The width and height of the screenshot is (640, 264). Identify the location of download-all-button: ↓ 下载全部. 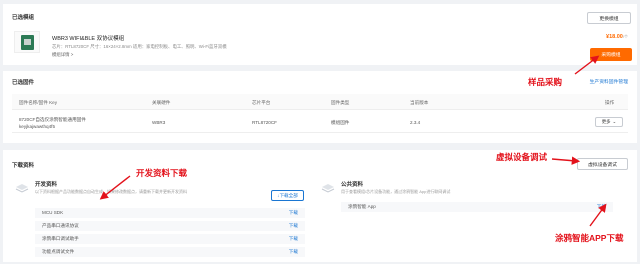
(287, 195).